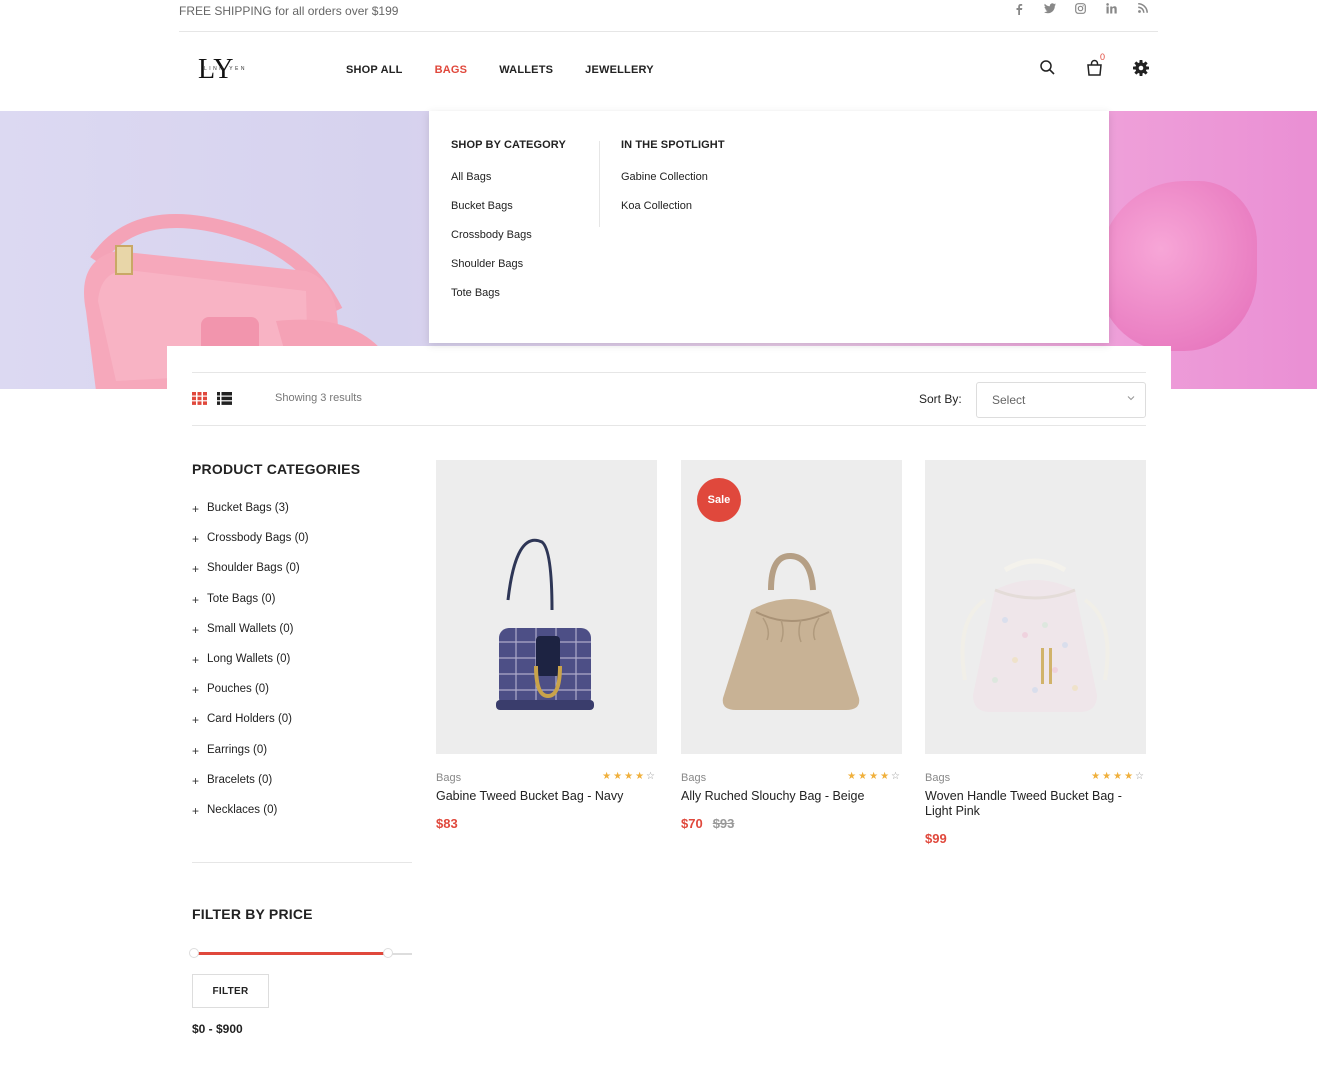 The width and height of the screenshot is (1317, 1081). What do you see at coordinates (374, 70) in the screenshot?
I see `nav-shop-all: SHOP ALL` at bounding box center [374, 70].